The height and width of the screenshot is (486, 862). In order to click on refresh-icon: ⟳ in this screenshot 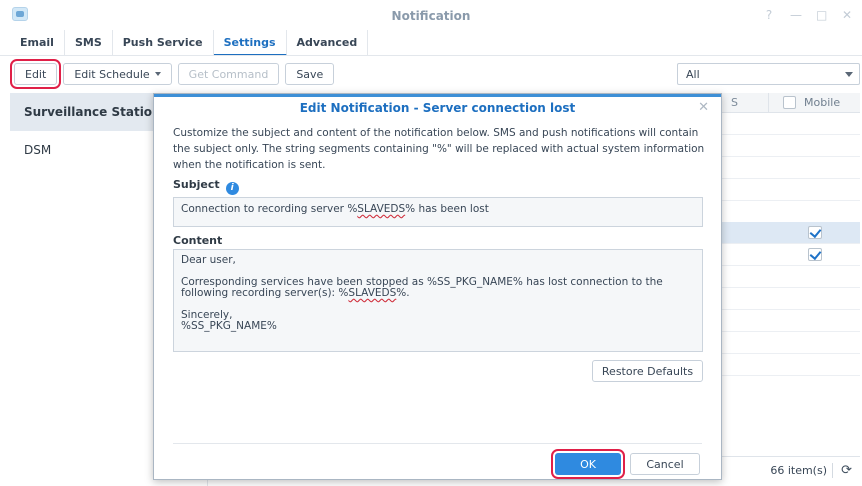, I will do `click(842, 470)`.